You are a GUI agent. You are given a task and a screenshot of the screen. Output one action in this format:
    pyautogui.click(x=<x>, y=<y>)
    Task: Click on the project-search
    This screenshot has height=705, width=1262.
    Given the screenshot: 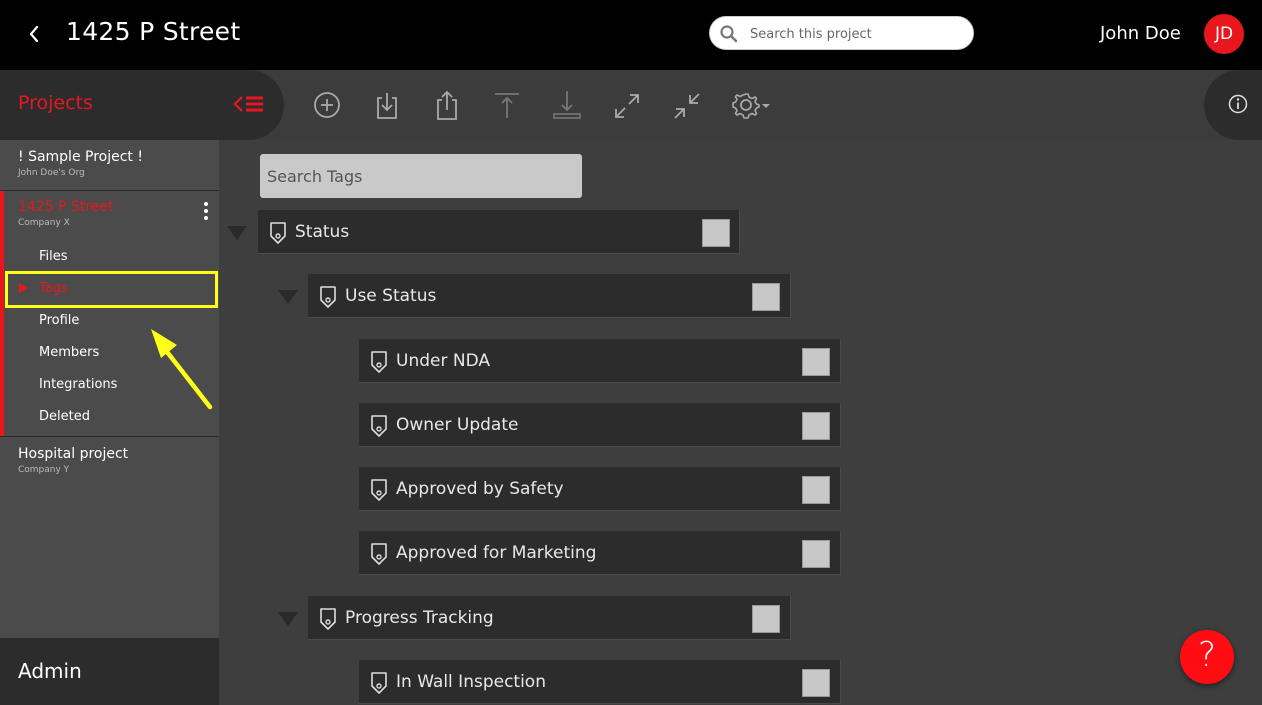 What is the action you would take?
    pyautogui.click(x=841, y=33)
    